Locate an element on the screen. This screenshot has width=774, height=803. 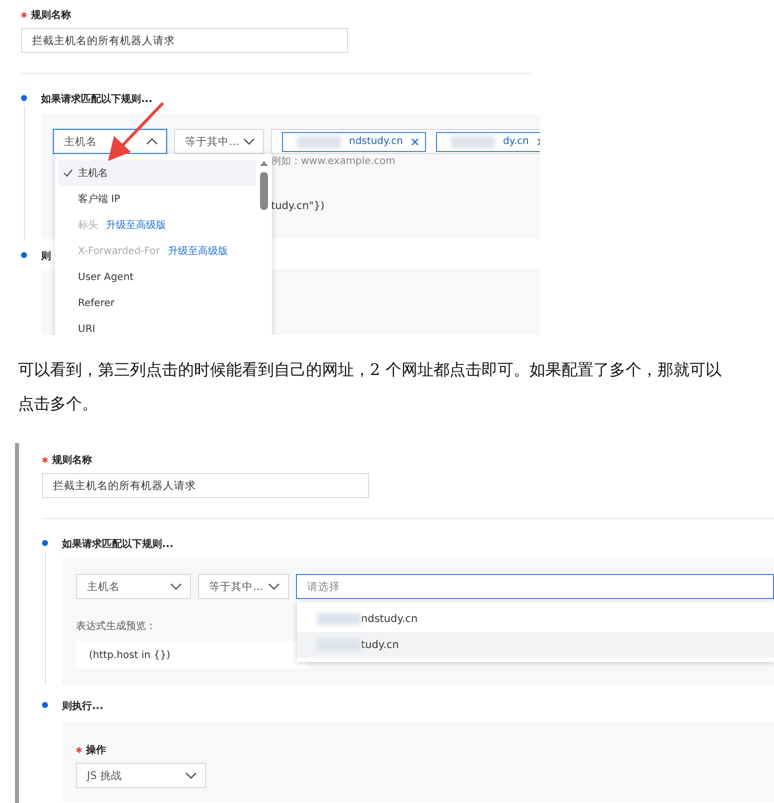
action-select: JS 挑战 is located at coordinates (141, 775).